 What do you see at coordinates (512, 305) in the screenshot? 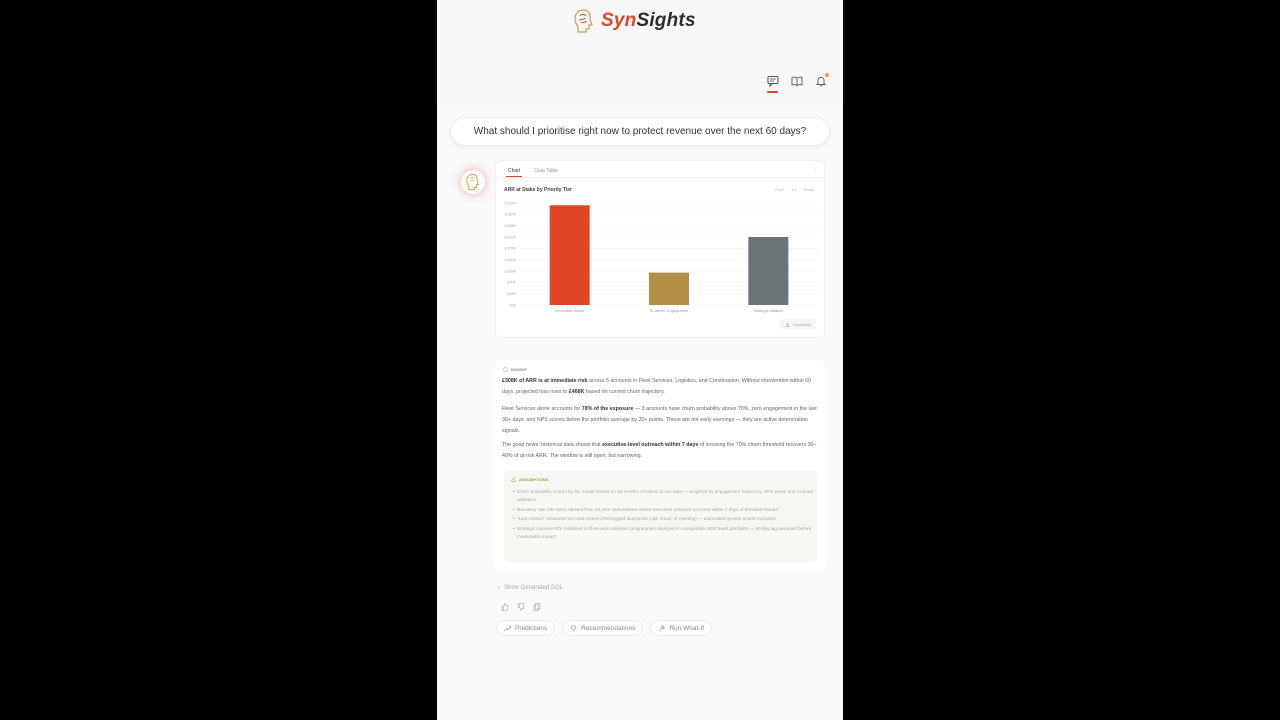
I see `y-tick-label: £0K` at bounding box center [512, 305].